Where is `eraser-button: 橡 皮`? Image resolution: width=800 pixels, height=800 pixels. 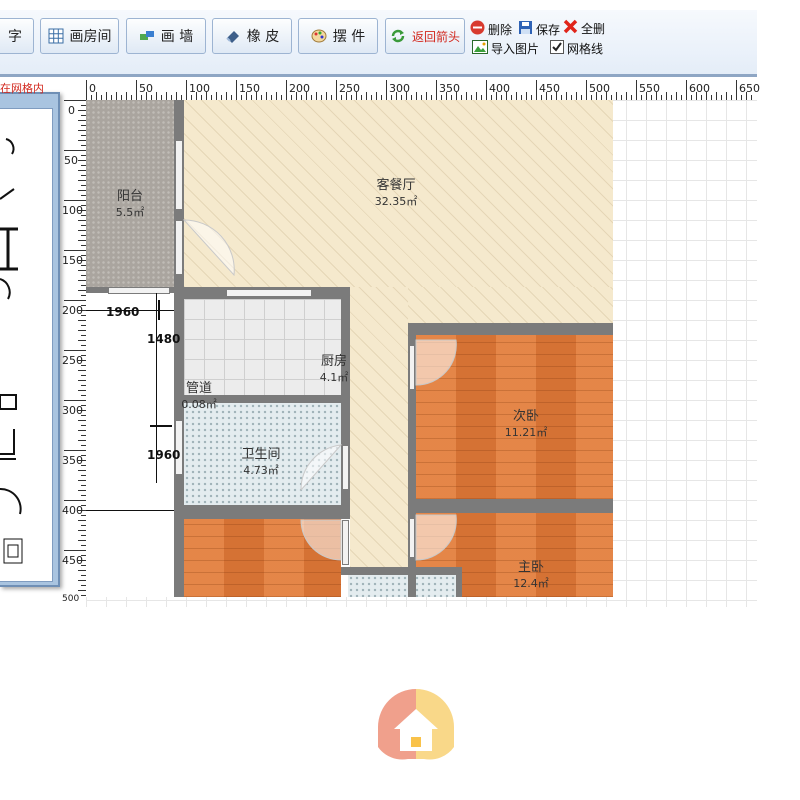
eraser-button: 橡 皮 is located at coordinates (252, 36).